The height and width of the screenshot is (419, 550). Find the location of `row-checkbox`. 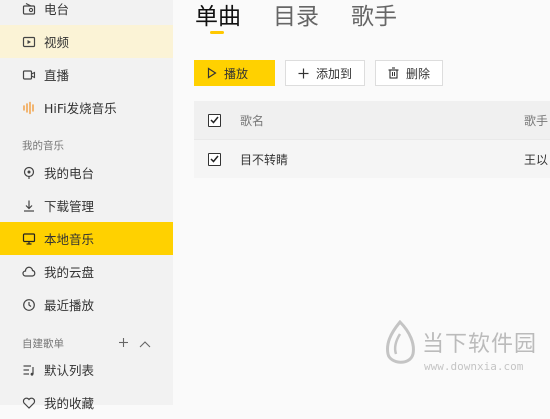

row-checkbox is located at coordinates (214, 159).